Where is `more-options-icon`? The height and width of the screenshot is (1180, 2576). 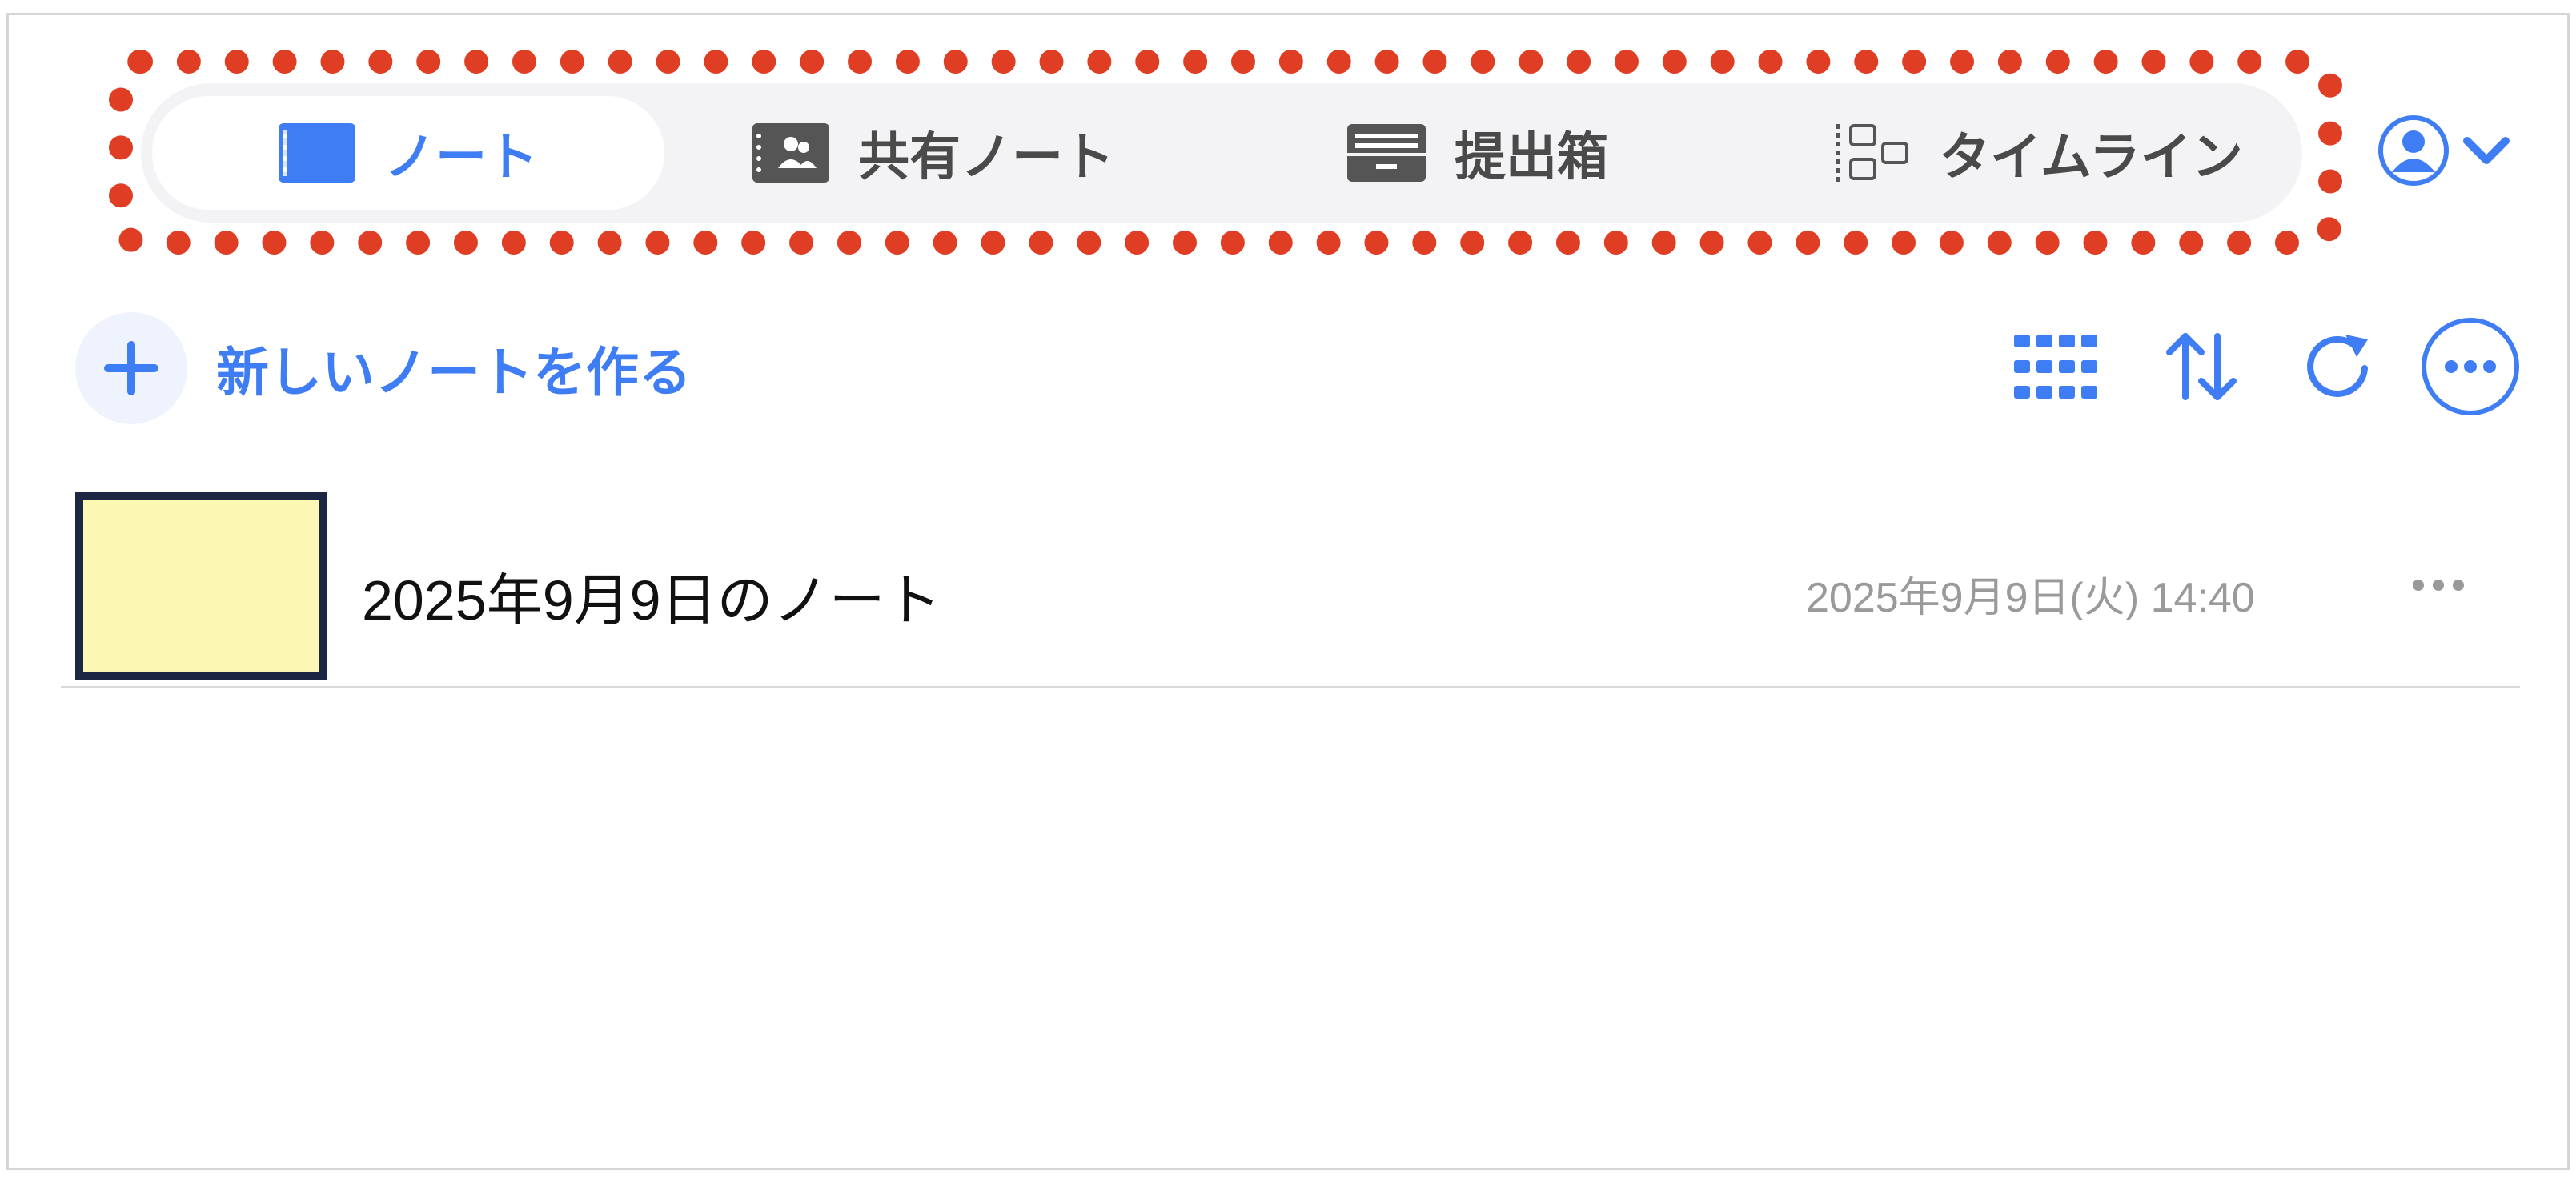
more-options-icon is located at coordinates (2470, 368).